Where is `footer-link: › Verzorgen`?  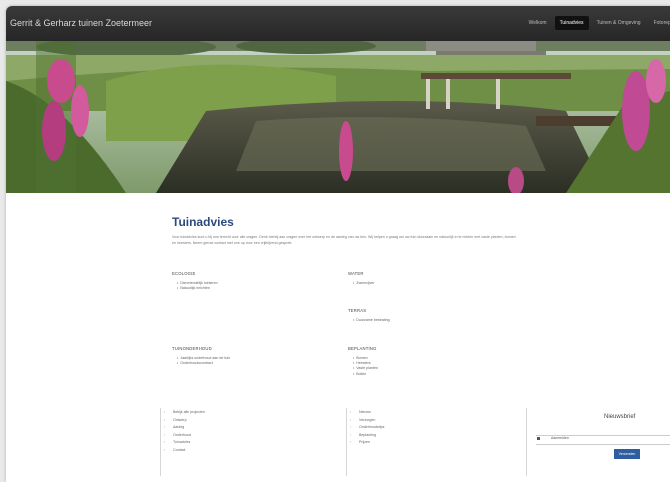
footer-link: › Verzorgen is located at coordinates (367, 421).